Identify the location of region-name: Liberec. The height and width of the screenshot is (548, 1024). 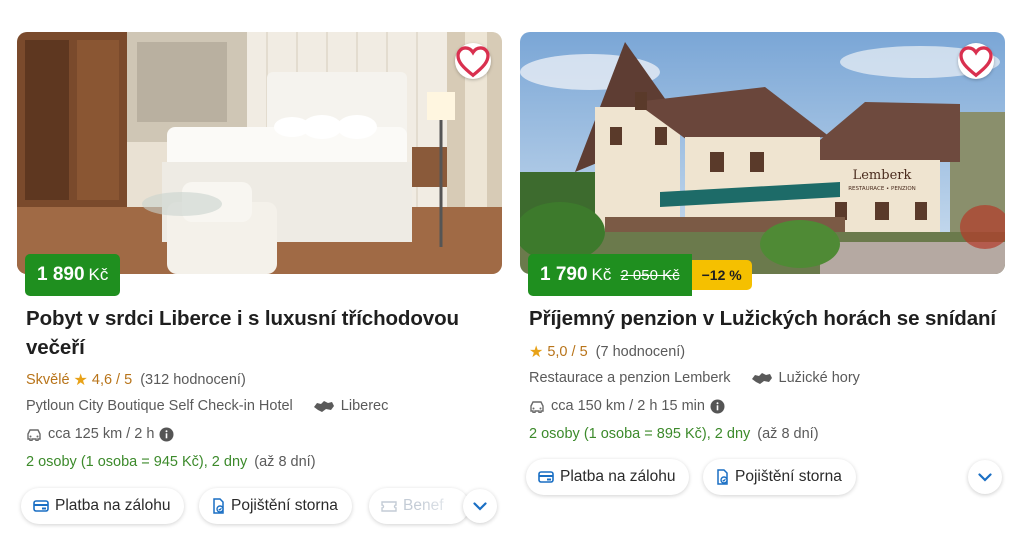
(364, 406).